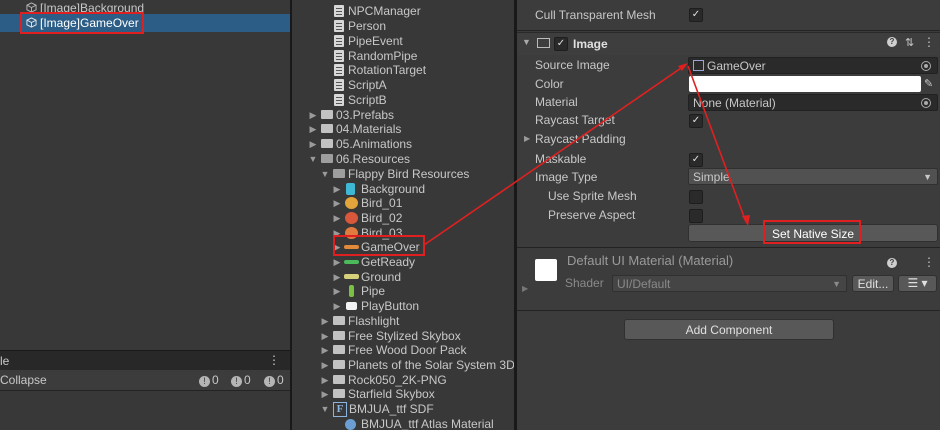 The height and width of the screenshot is (430, 940). I want to click on highlight-box, so click(379, 245).